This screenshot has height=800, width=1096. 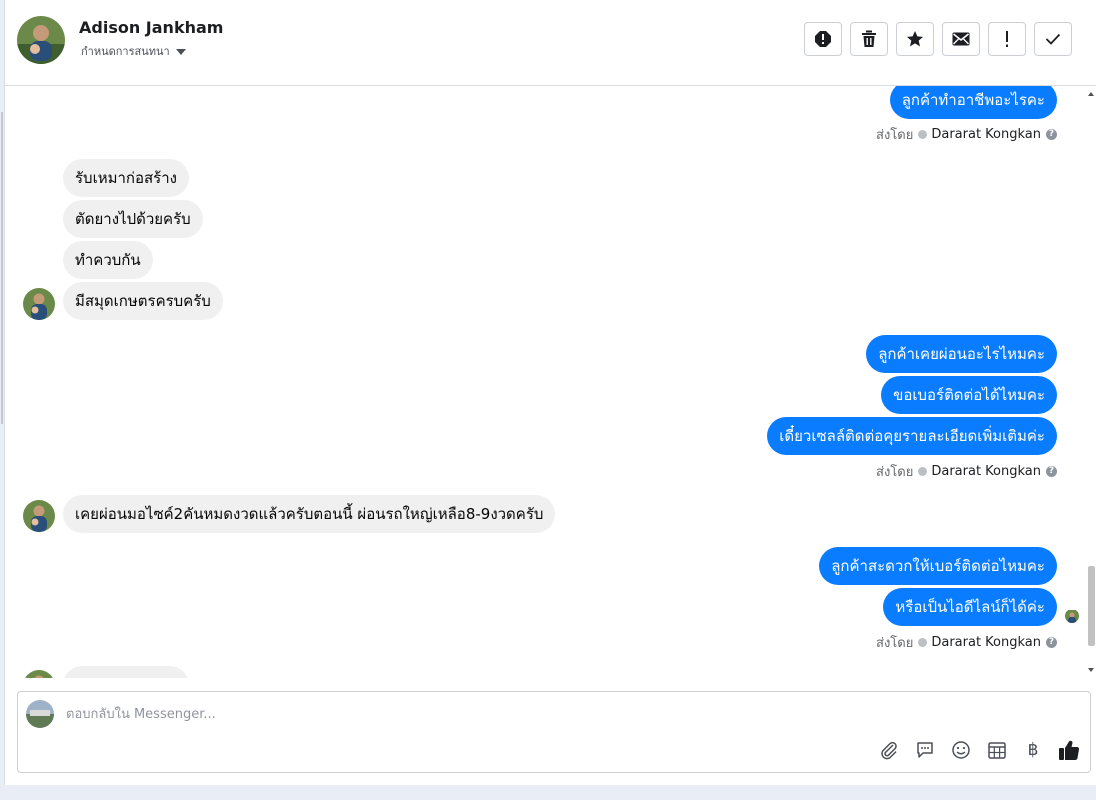 What do you see at coordinates (151, 27) in the screenshot?
I see `contact-name: Adison Jankham` at bounding box center [151, 27].